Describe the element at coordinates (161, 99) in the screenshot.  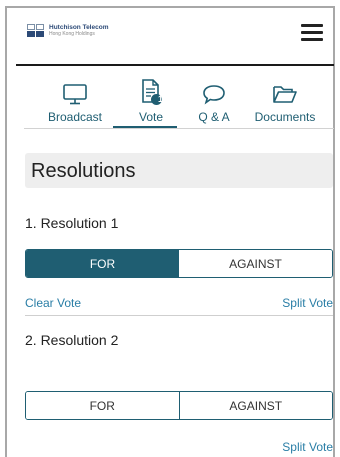
I see `vote-badge-count: 1` at that location.